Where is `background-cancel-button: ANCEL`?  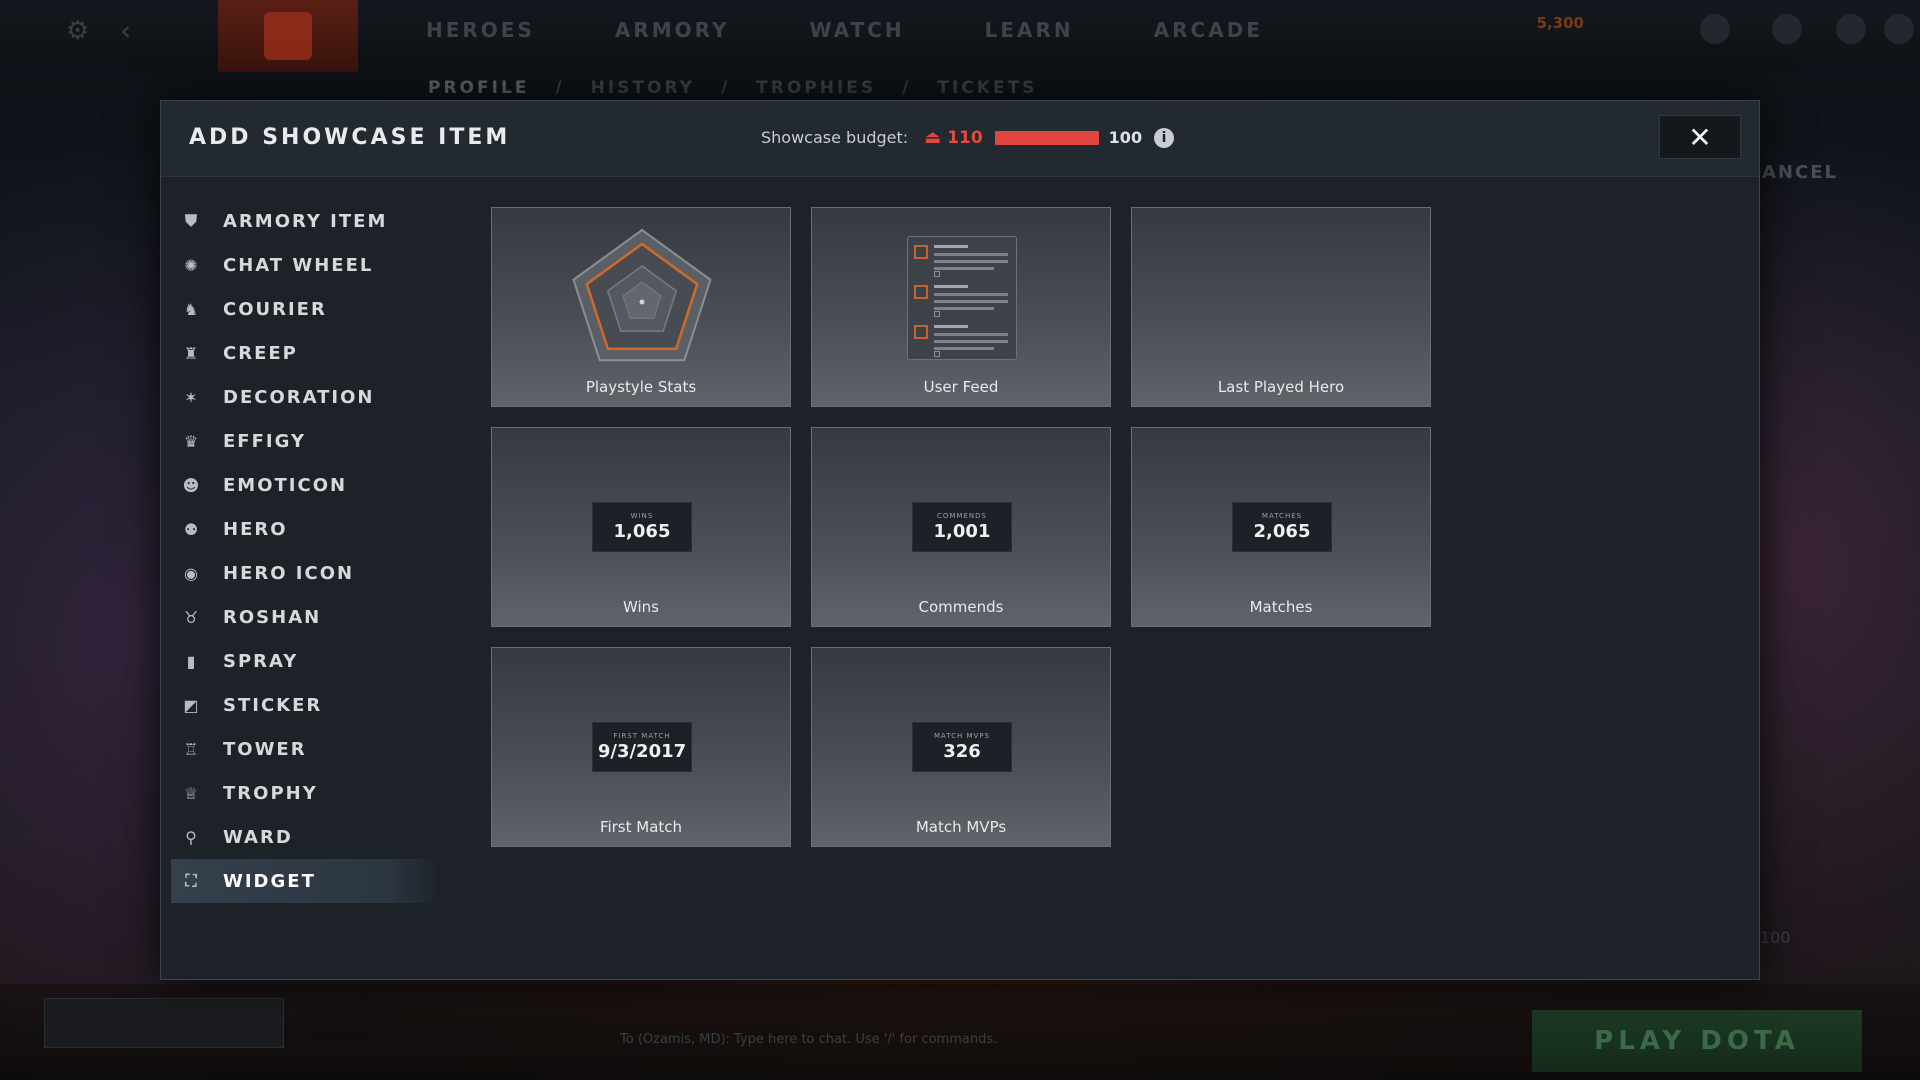 background-cancel-button: ANCEL is located at coordinates (1800, 172).